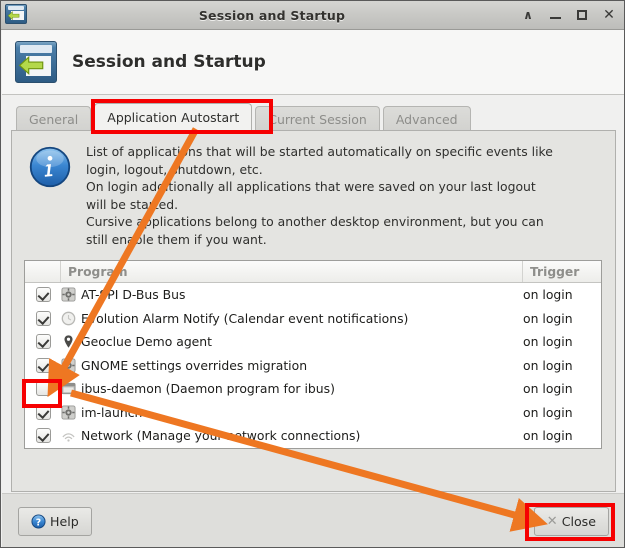 This screenshot has height=548, width=625. Describe the element at coordinates (147, 342) in the screenshot. I see `row-program-label: Geoclue Demo agent` at that location.